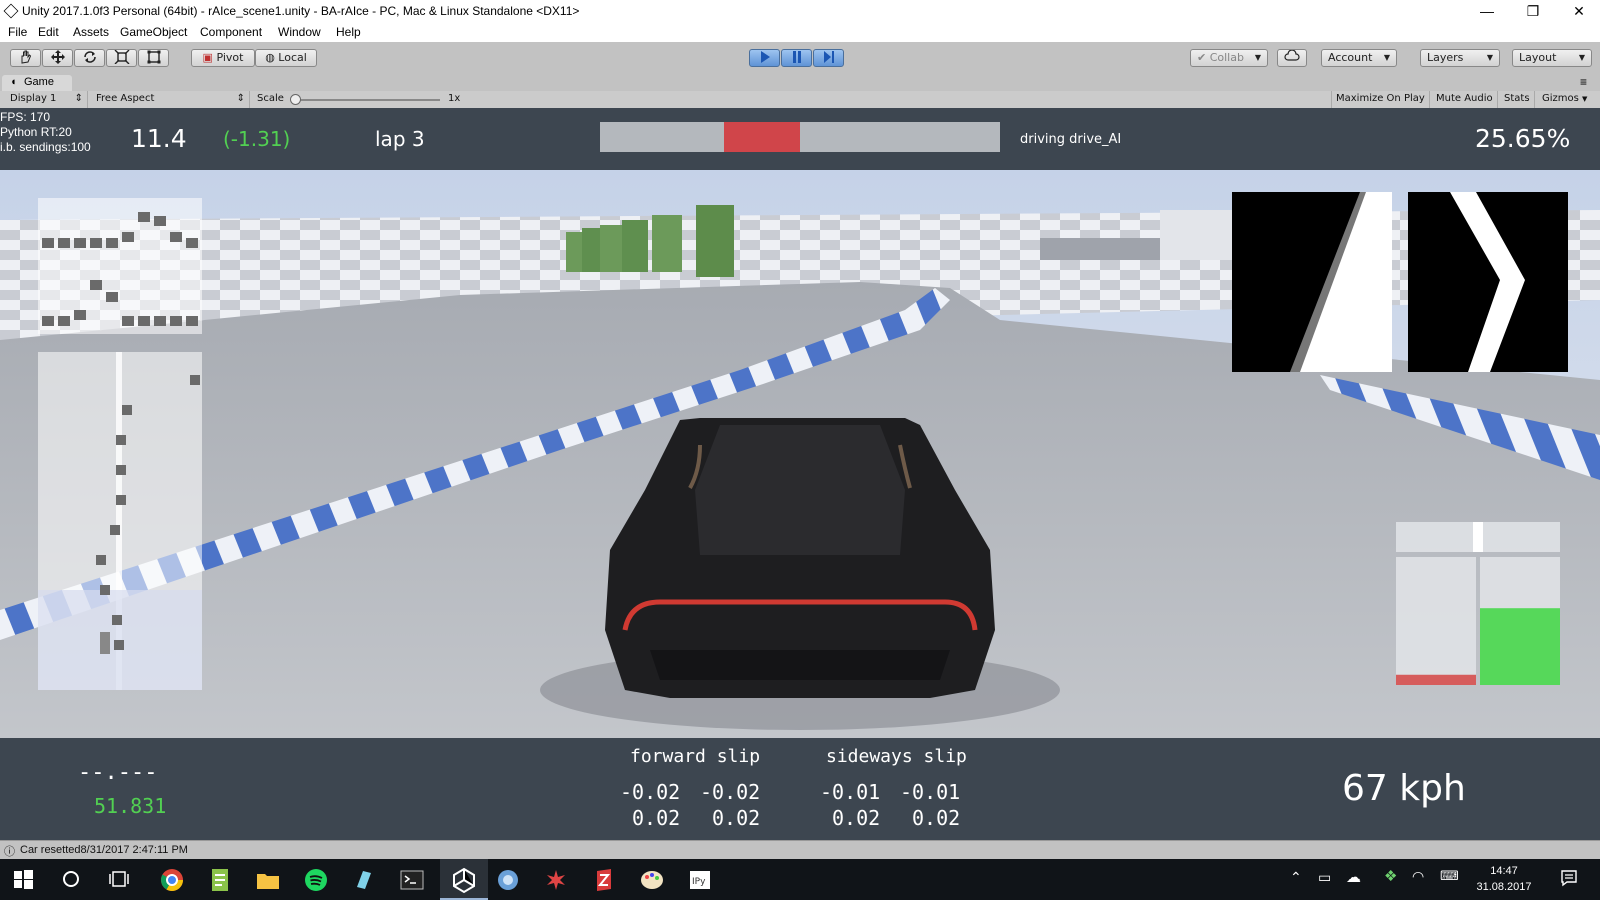 This screenshot has width=1600, height=900. I want to click on keyboard-icon: ⌨, so click(1449, 876).